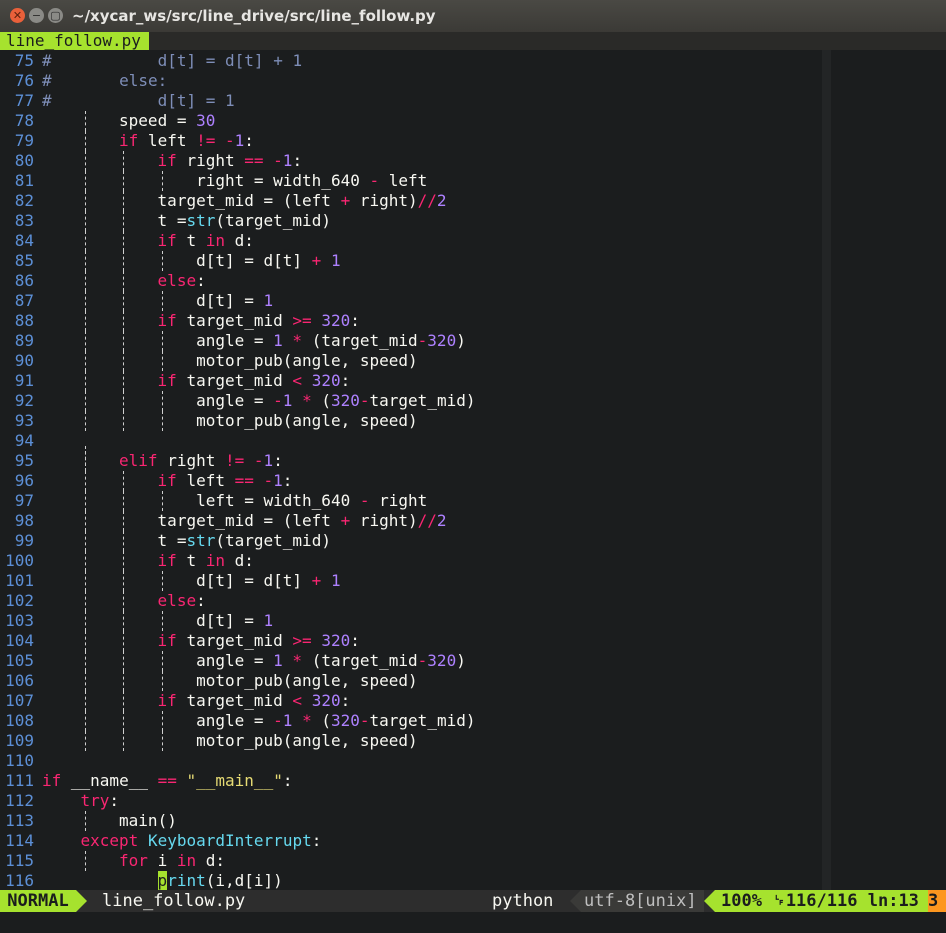  I want to click on code-line: 75 # d[t] = d[t] + 1, so click(237, 61).